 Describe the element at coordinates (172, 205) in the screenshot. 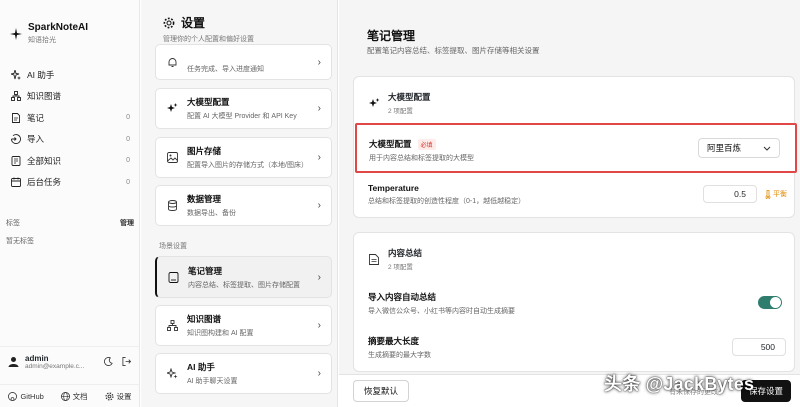

I see `database-icon` at that location.